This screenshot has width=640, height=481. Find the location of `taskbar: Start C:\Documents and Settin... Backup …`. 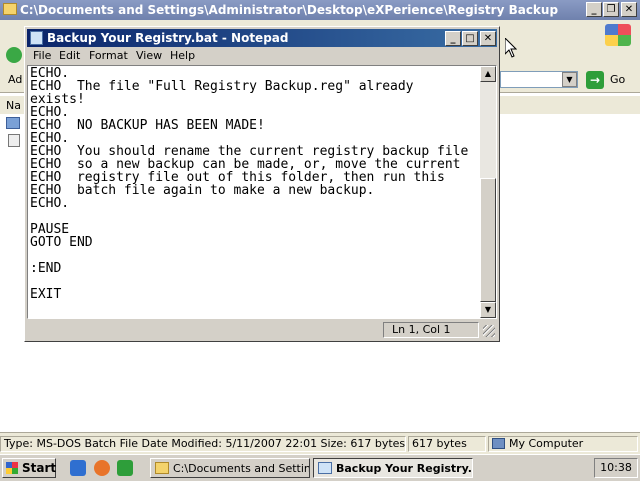

taskbar: Start C:\Documents and Settin... Backup … is located at coordinates (320, 467).